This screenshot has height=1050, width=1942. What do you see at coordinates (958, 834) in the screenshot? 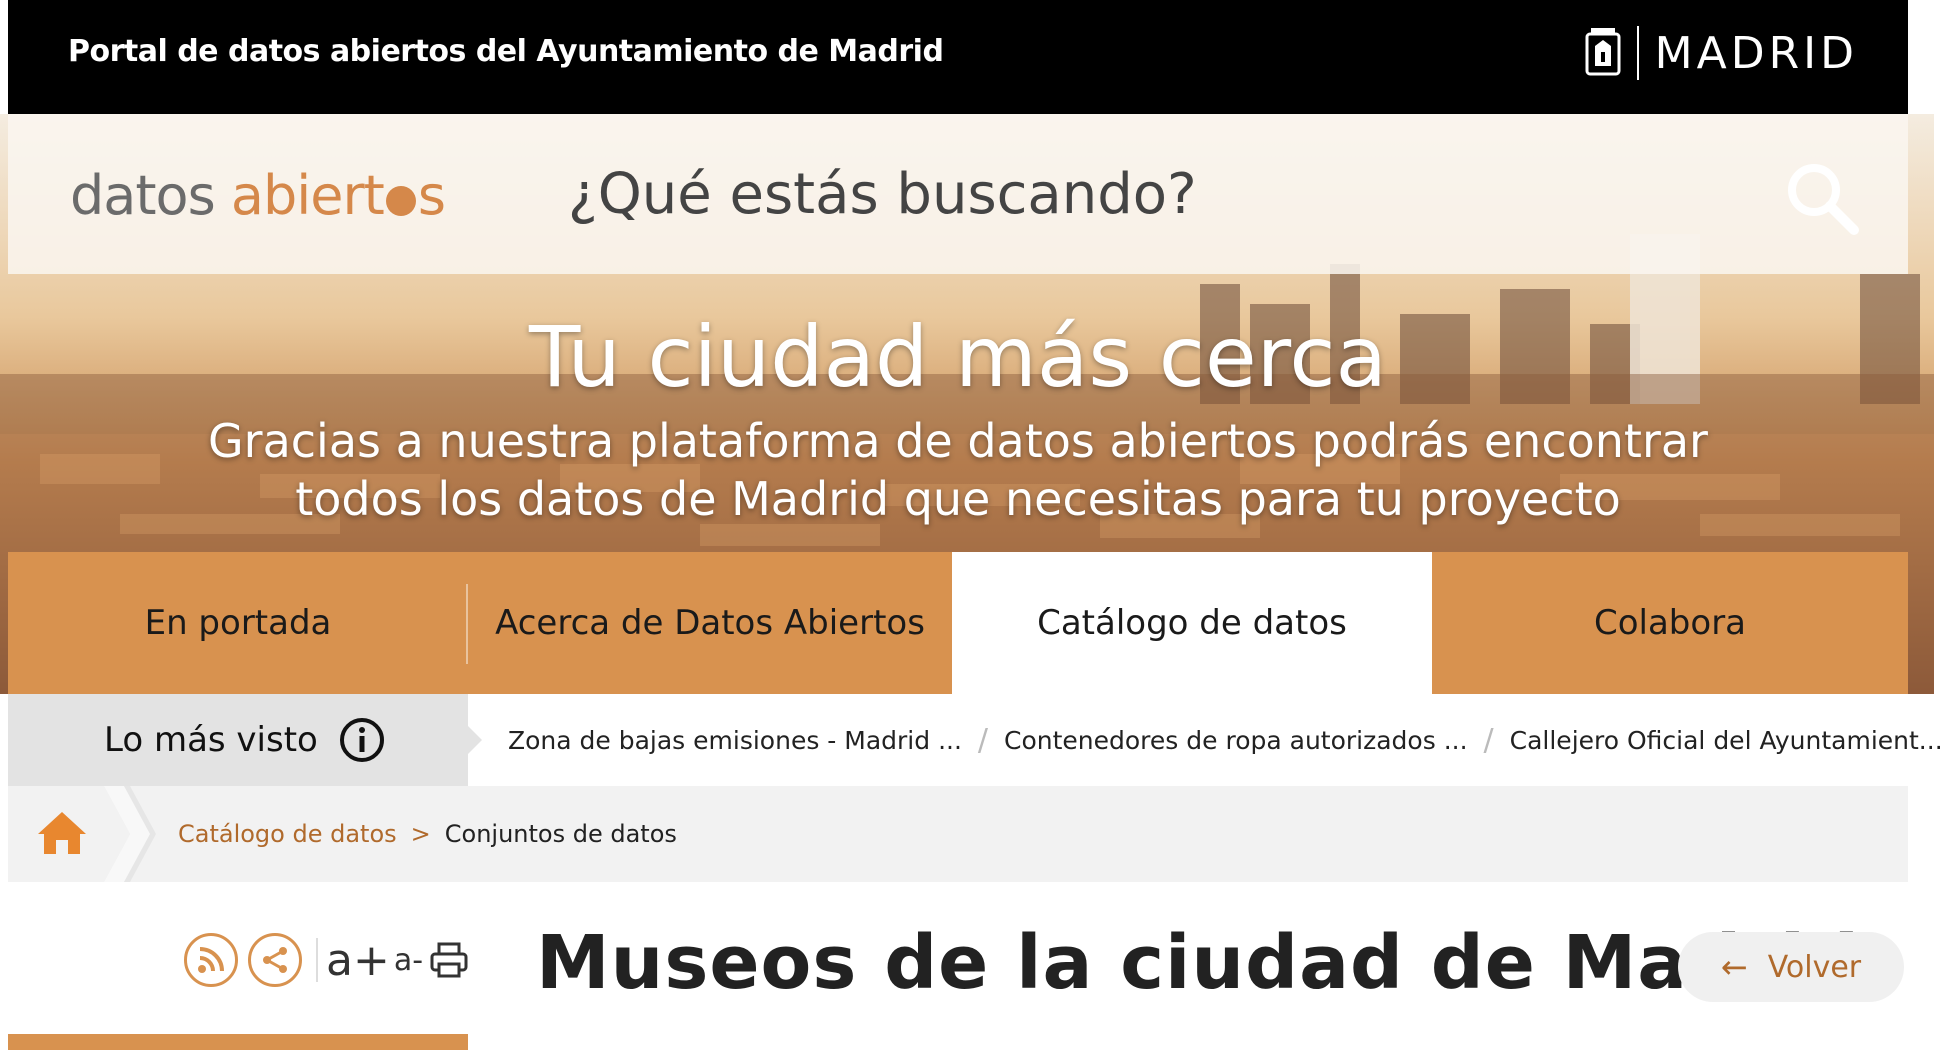
I see `breadcrumb: Catálogo de datos > Conjuntos de datos` at bounding box center [958, 834].